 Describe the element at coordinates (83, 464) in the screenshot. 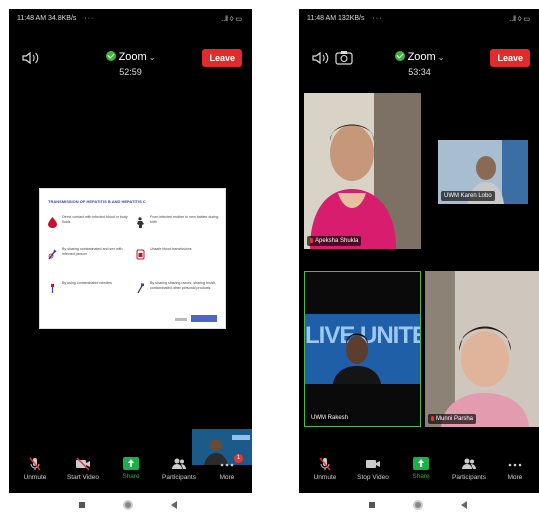

I see `video-off-icon` at that location.